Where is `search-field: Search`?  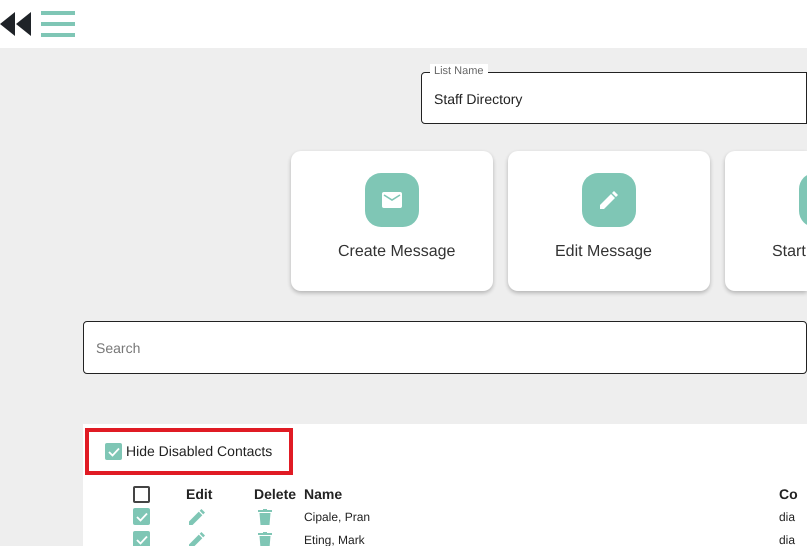 search-field: Search is located at coordinates (445, 347).